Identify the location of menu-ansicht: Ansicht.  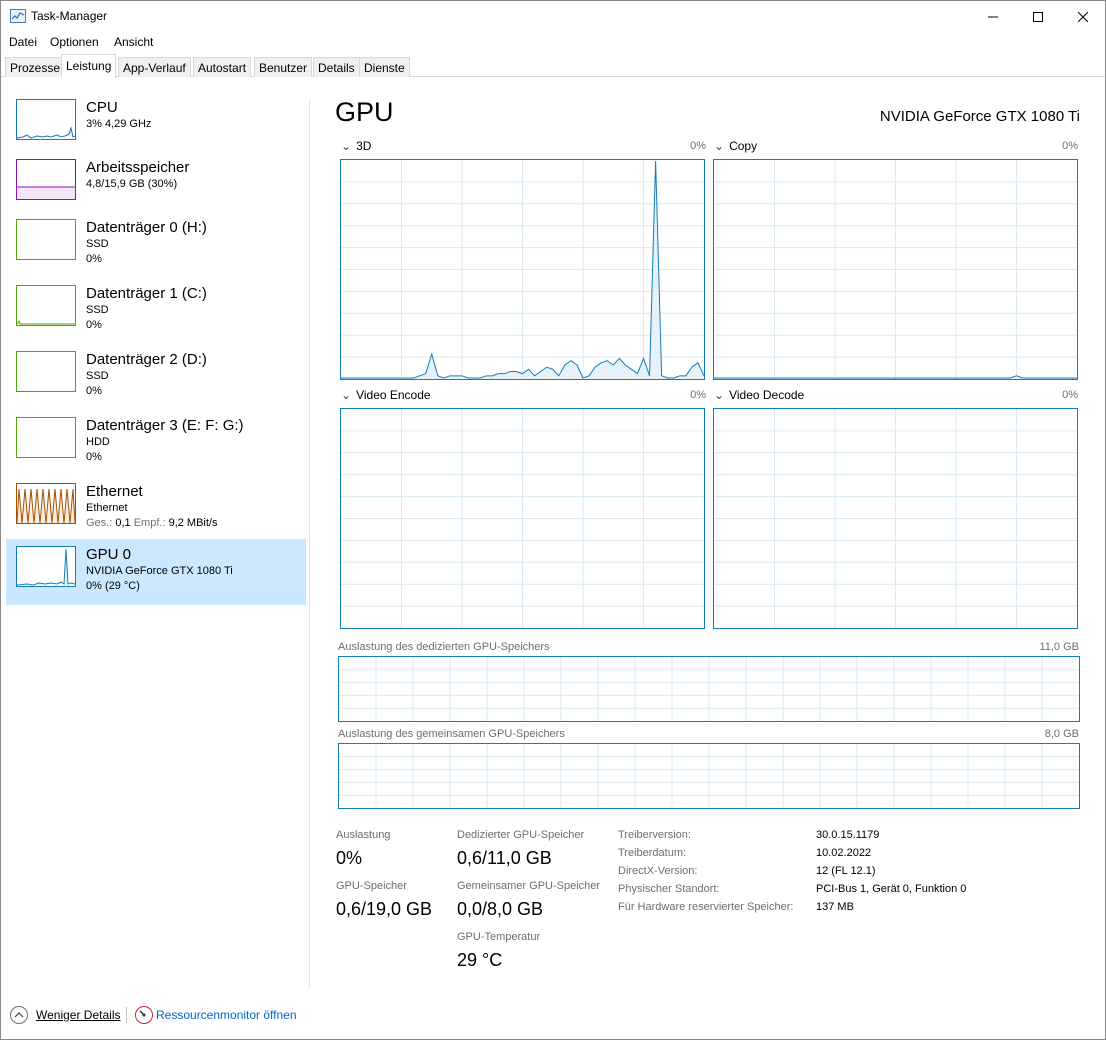
(133, 42).